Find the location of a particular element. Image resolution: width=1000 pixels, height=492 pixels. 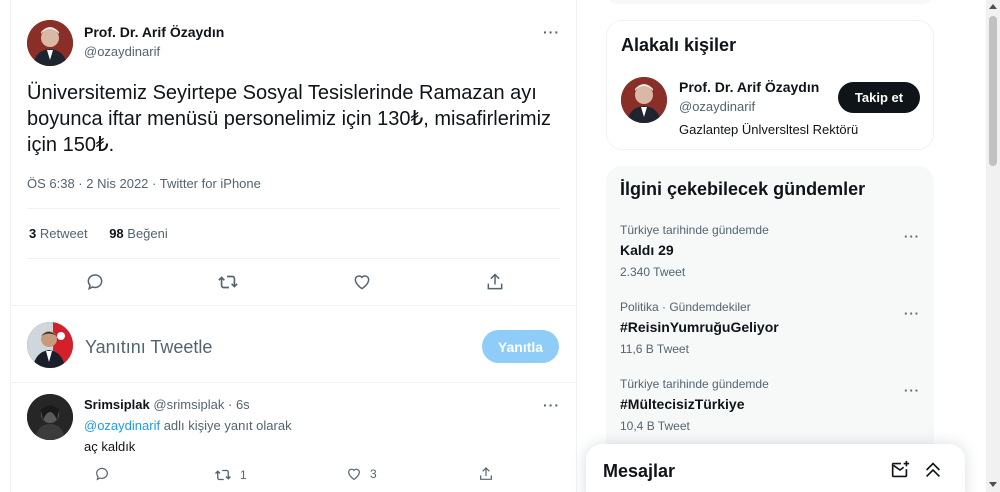

reply-author-avatar is located at coordinates (50, 417).